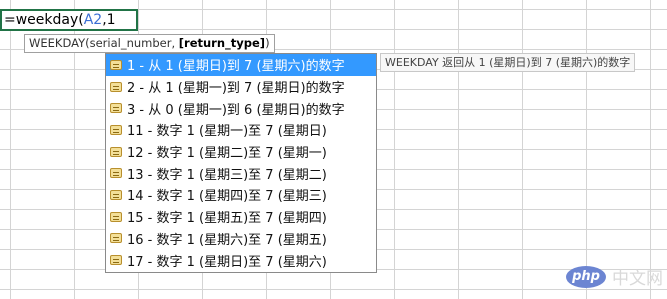  I want to click on option-item: 14 - 数字 1 (星期四)至 7 (星期三), so click(241, 195).